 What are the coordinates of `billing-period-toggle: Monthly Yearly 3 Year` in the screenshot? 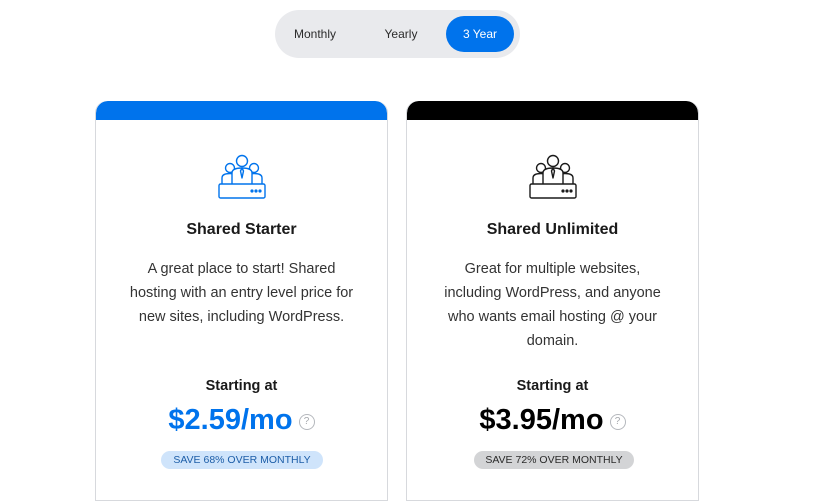 It's located at (397, 34).